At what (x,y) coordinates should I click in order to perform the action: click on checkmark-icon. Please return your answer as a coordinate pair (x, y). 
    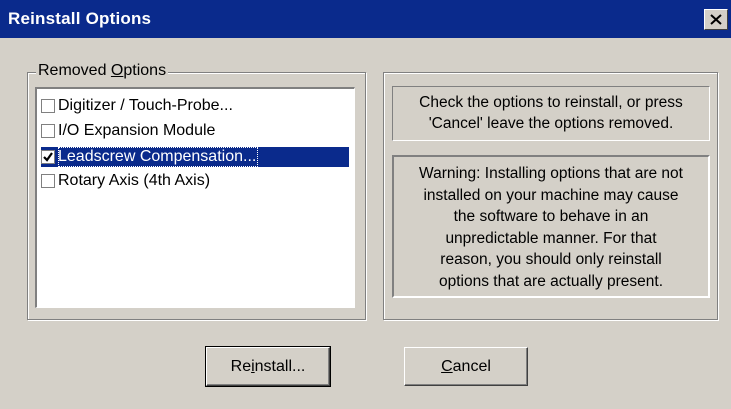
    Looking at the image, I should click on (48, 157).